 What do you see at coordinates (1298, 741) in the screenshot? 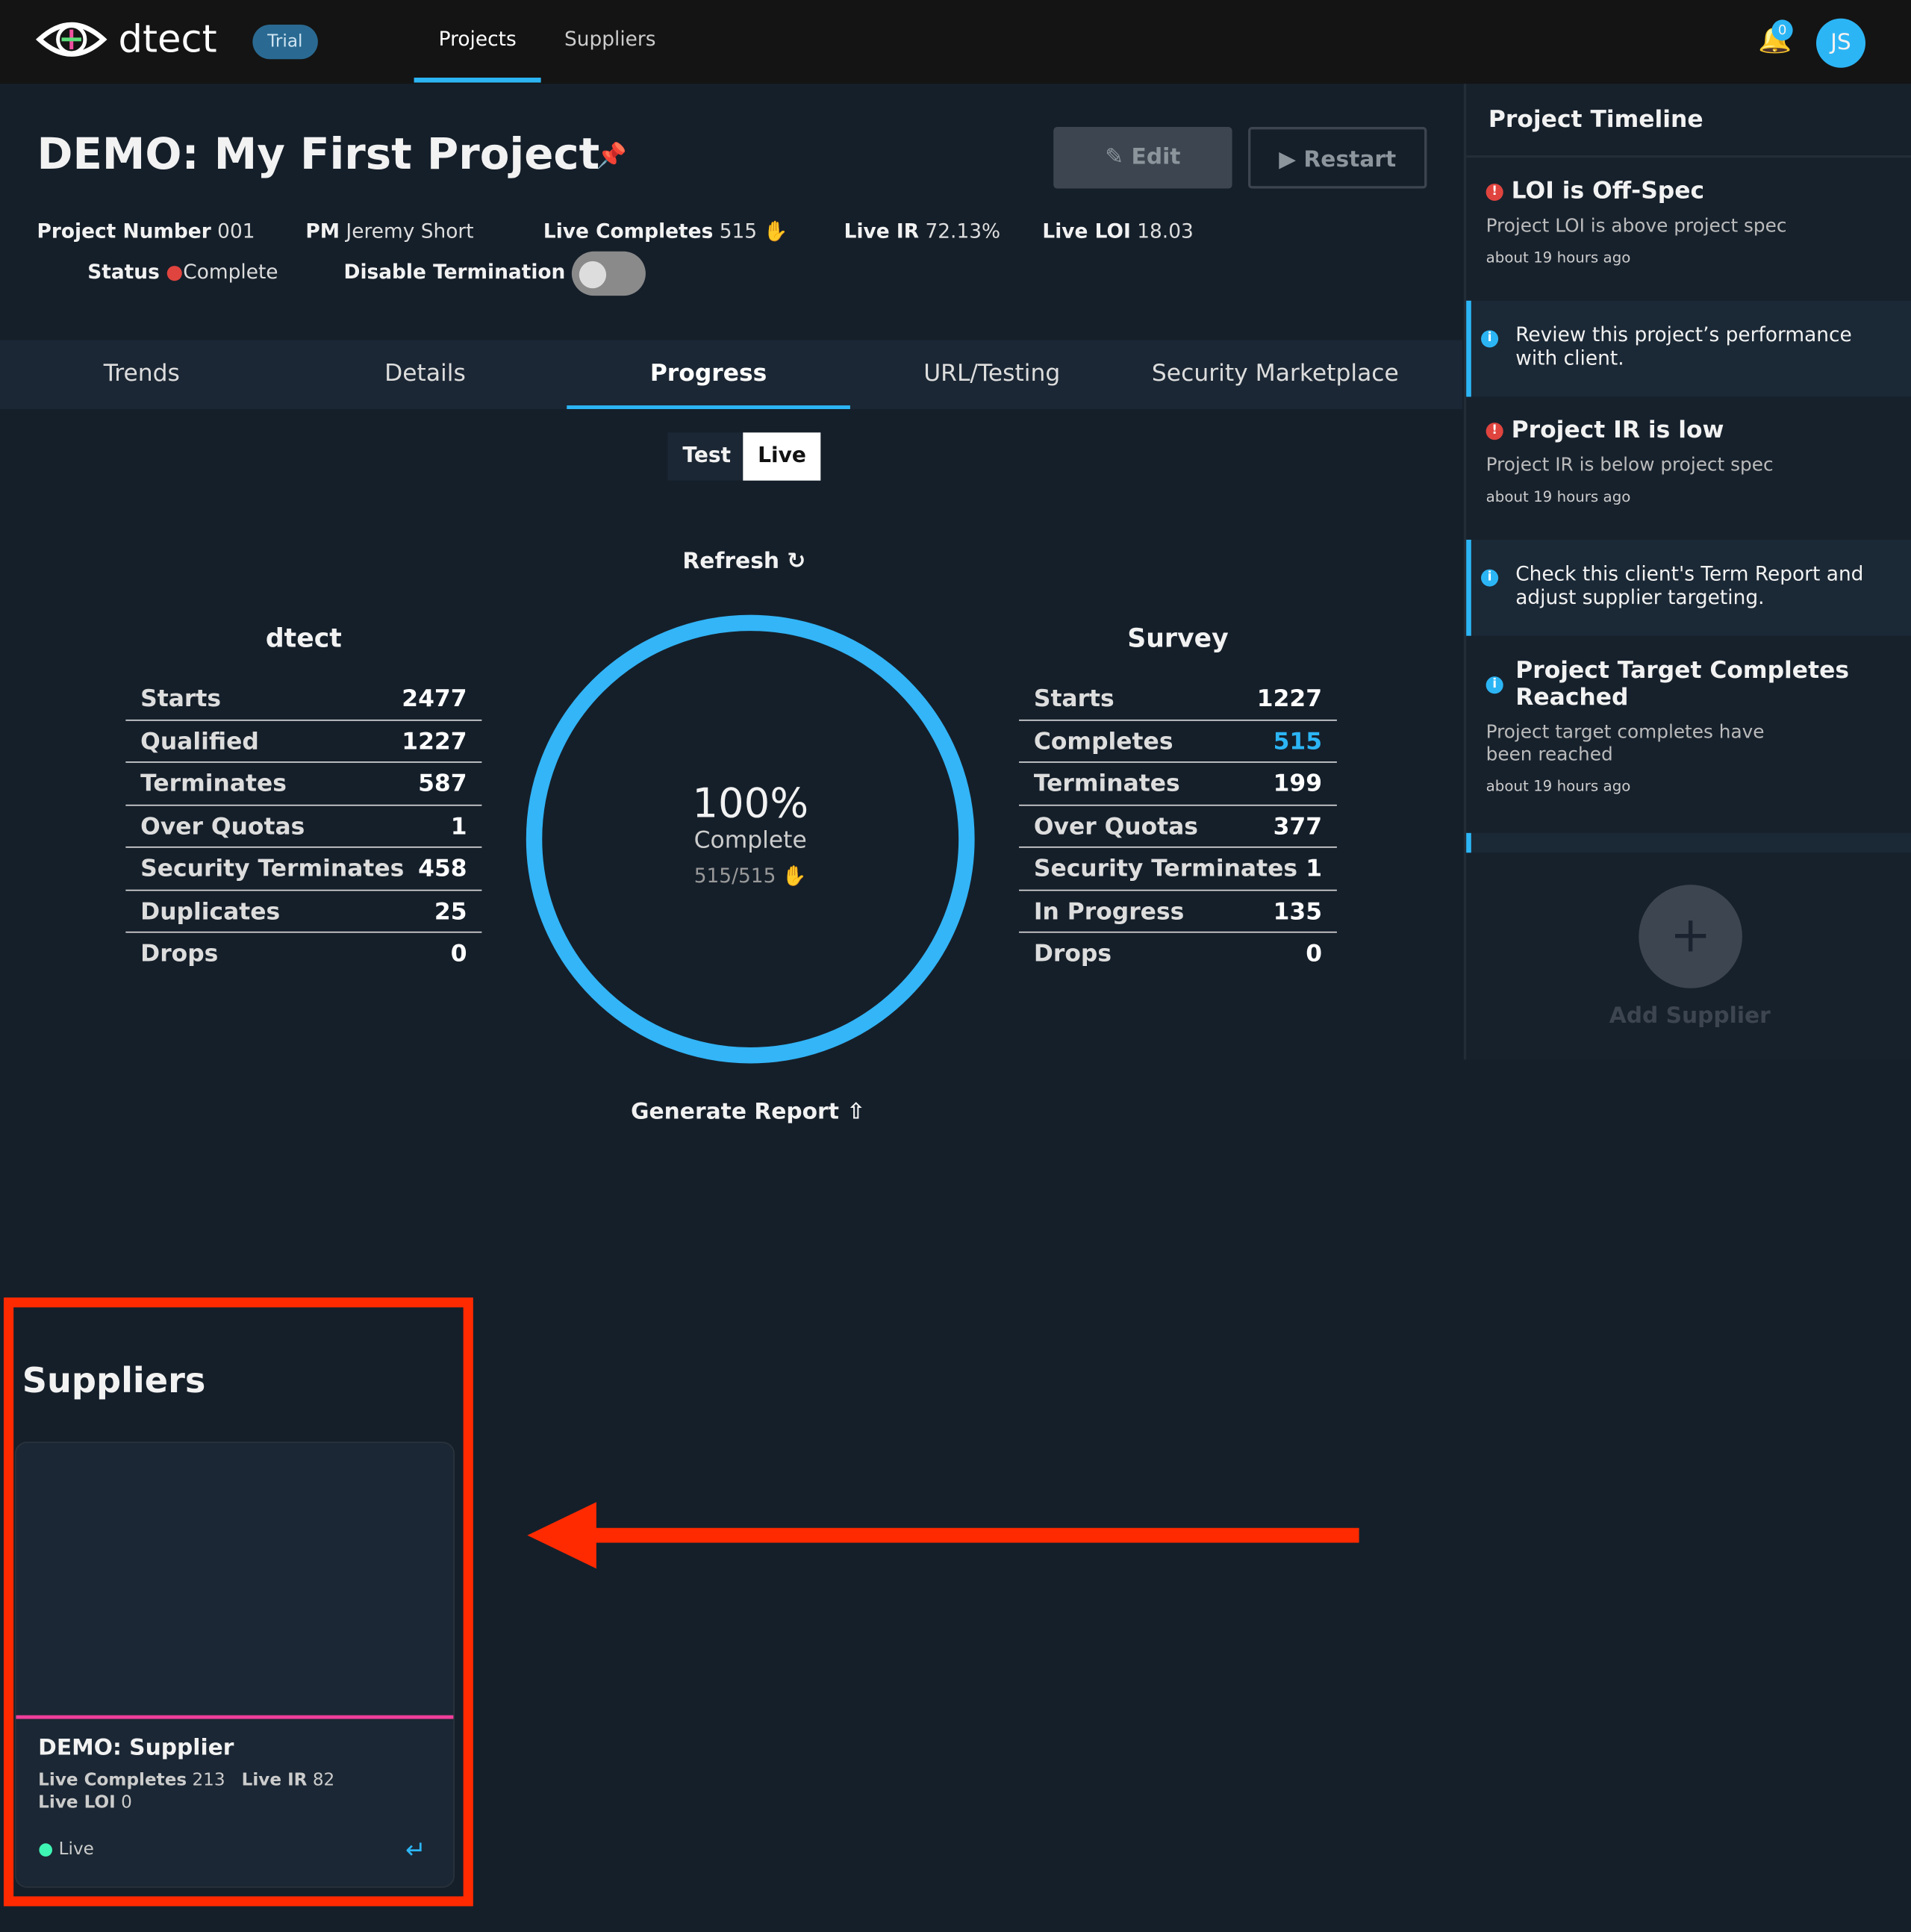
I see `stat-value: 515` at bounding box center [1298, 741].